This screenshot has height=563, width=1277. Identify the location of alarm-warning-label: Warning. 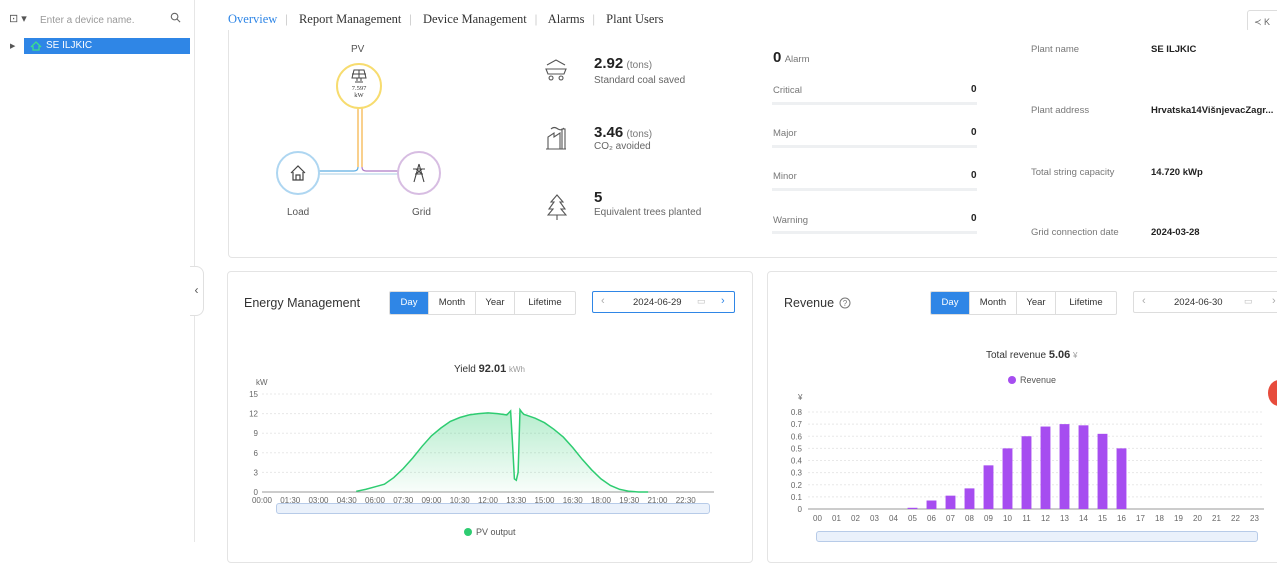
(791, 220).